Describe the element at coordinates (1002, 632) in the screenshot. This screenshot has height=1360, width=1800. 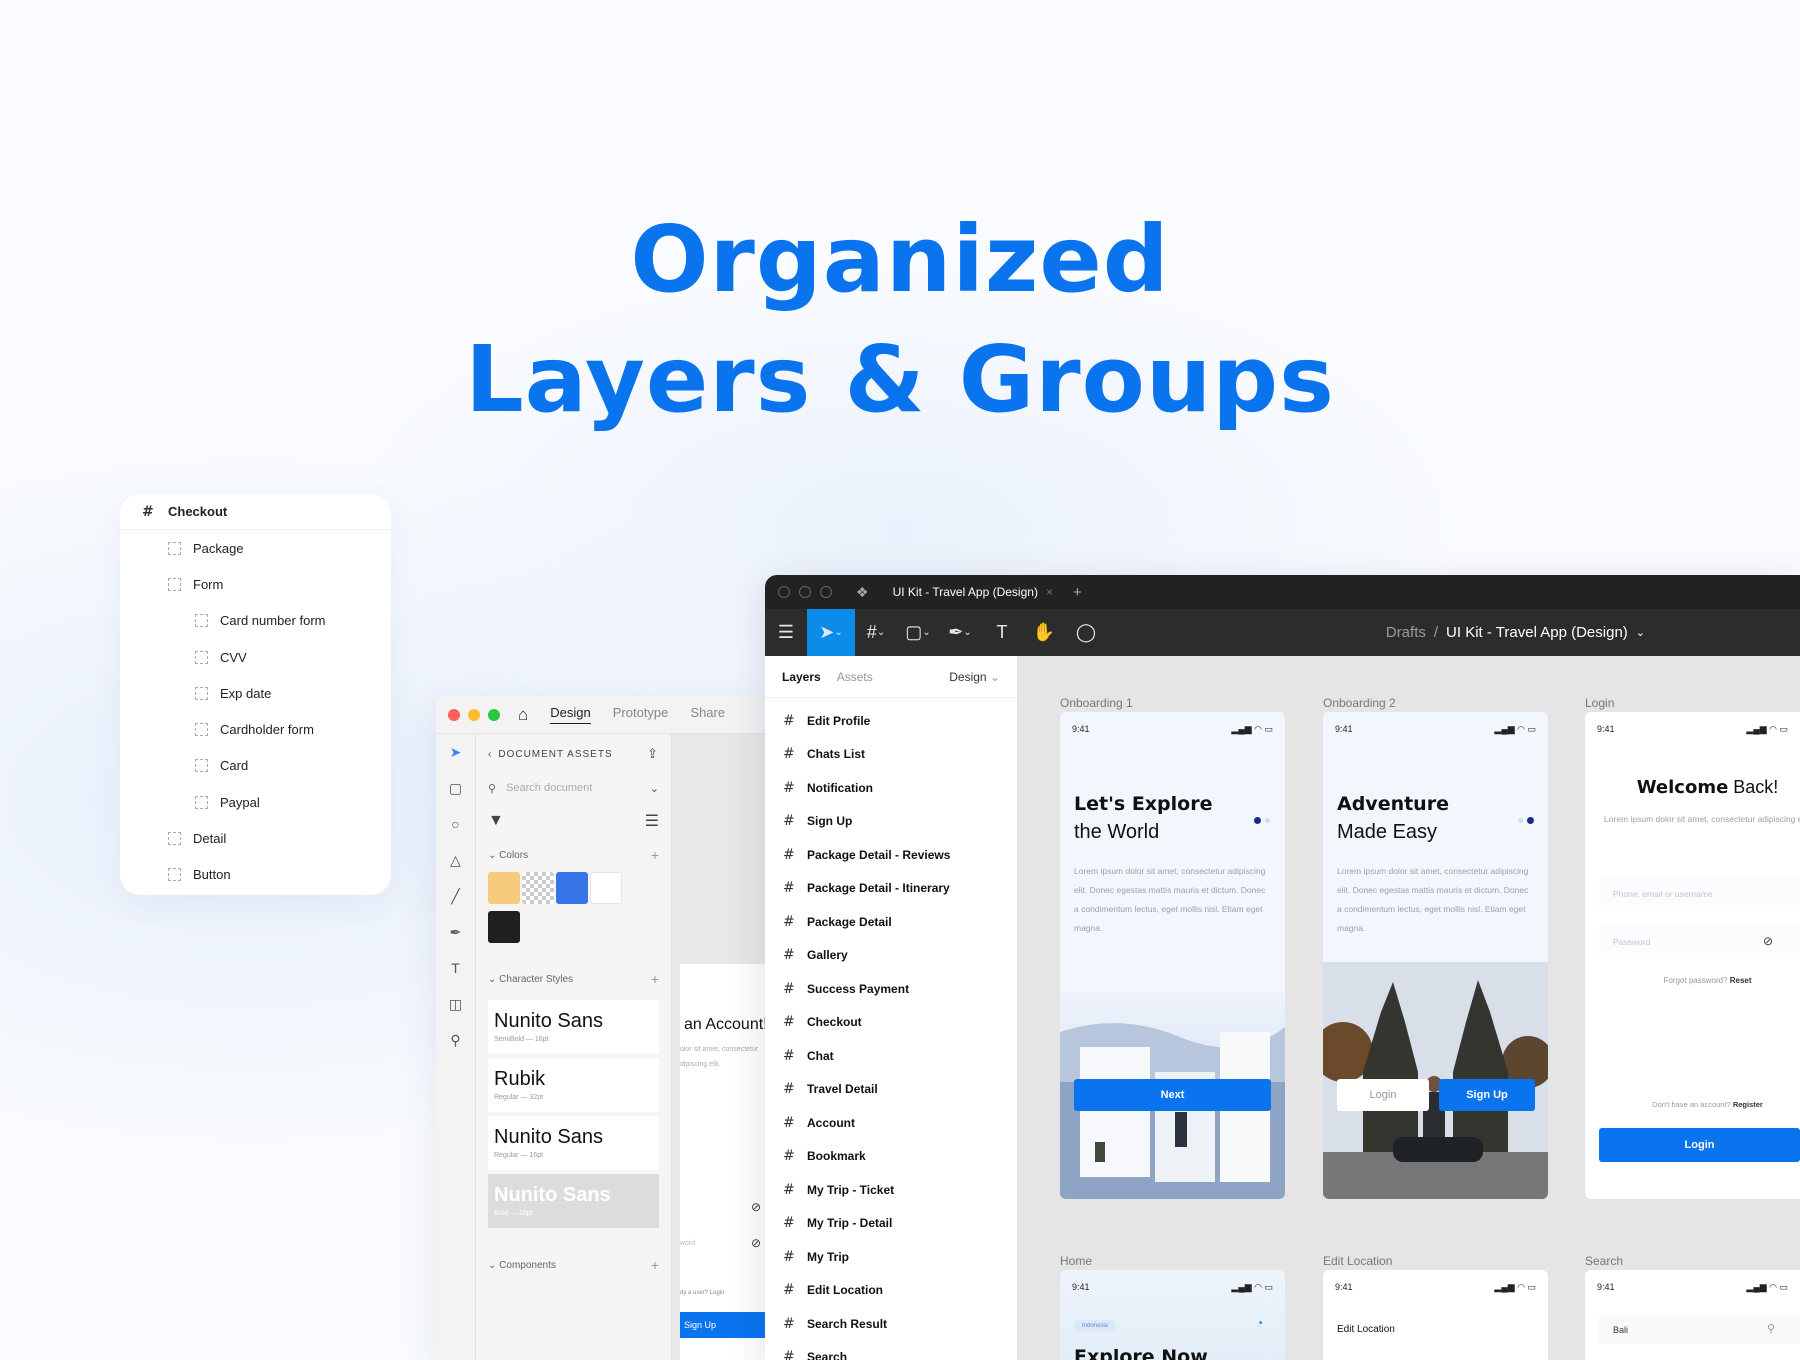
I see `text-tool-icon: T` at that location.